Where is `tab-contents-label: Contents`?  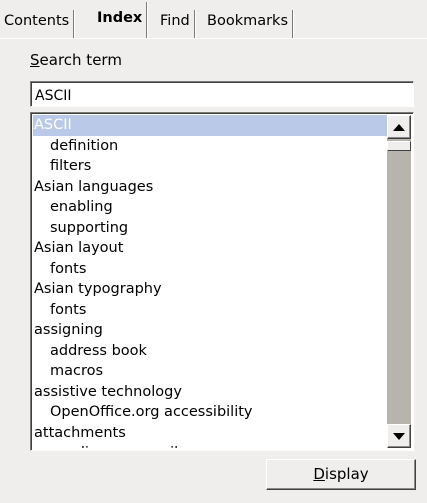 tab-contents-label: Contents is located at coordinates (37, 21).